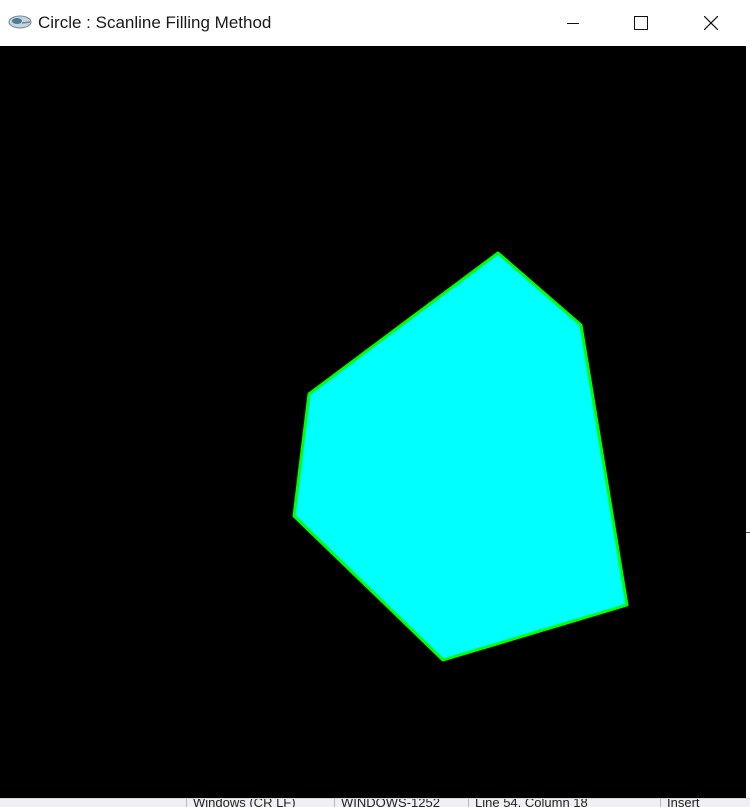 This screenshot has height=807, width=750. Describe the element at coordinates (373, 23) in the screenshot. I see `title-bar: Circle : Scanline Filling Method` at that location.